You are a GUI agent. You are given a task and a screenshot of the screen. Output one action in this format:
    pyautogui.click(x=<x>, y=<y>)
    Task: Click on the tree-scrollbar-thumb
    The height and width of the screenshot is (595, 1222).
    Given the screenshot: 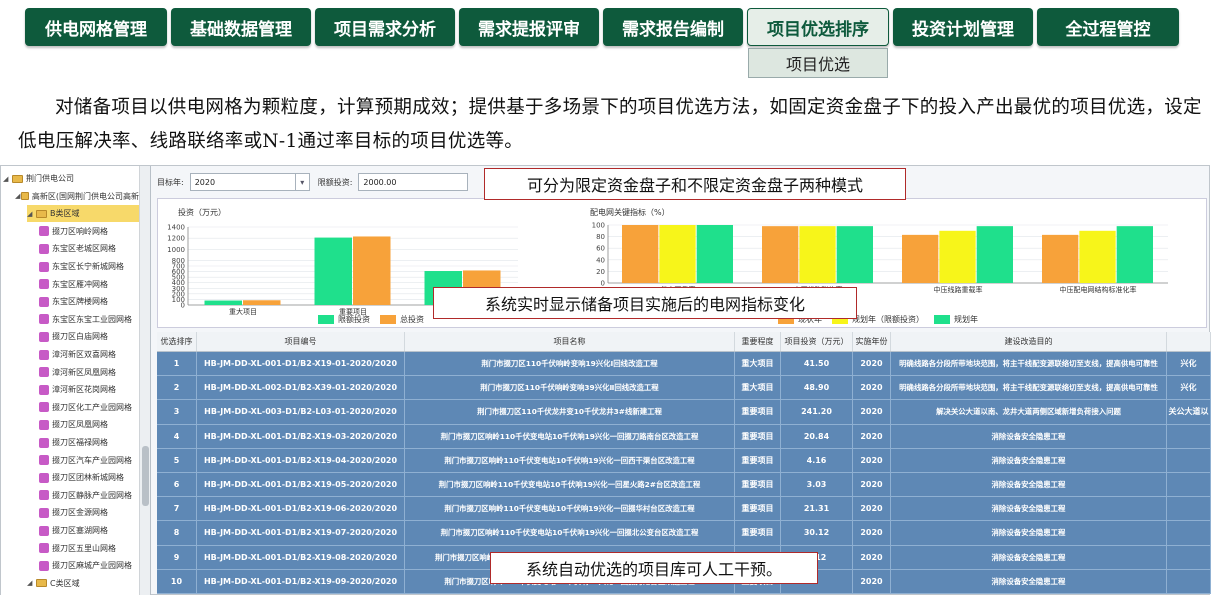 What is the action you would take?
    pyautogui.click(x=145, y=476)
    